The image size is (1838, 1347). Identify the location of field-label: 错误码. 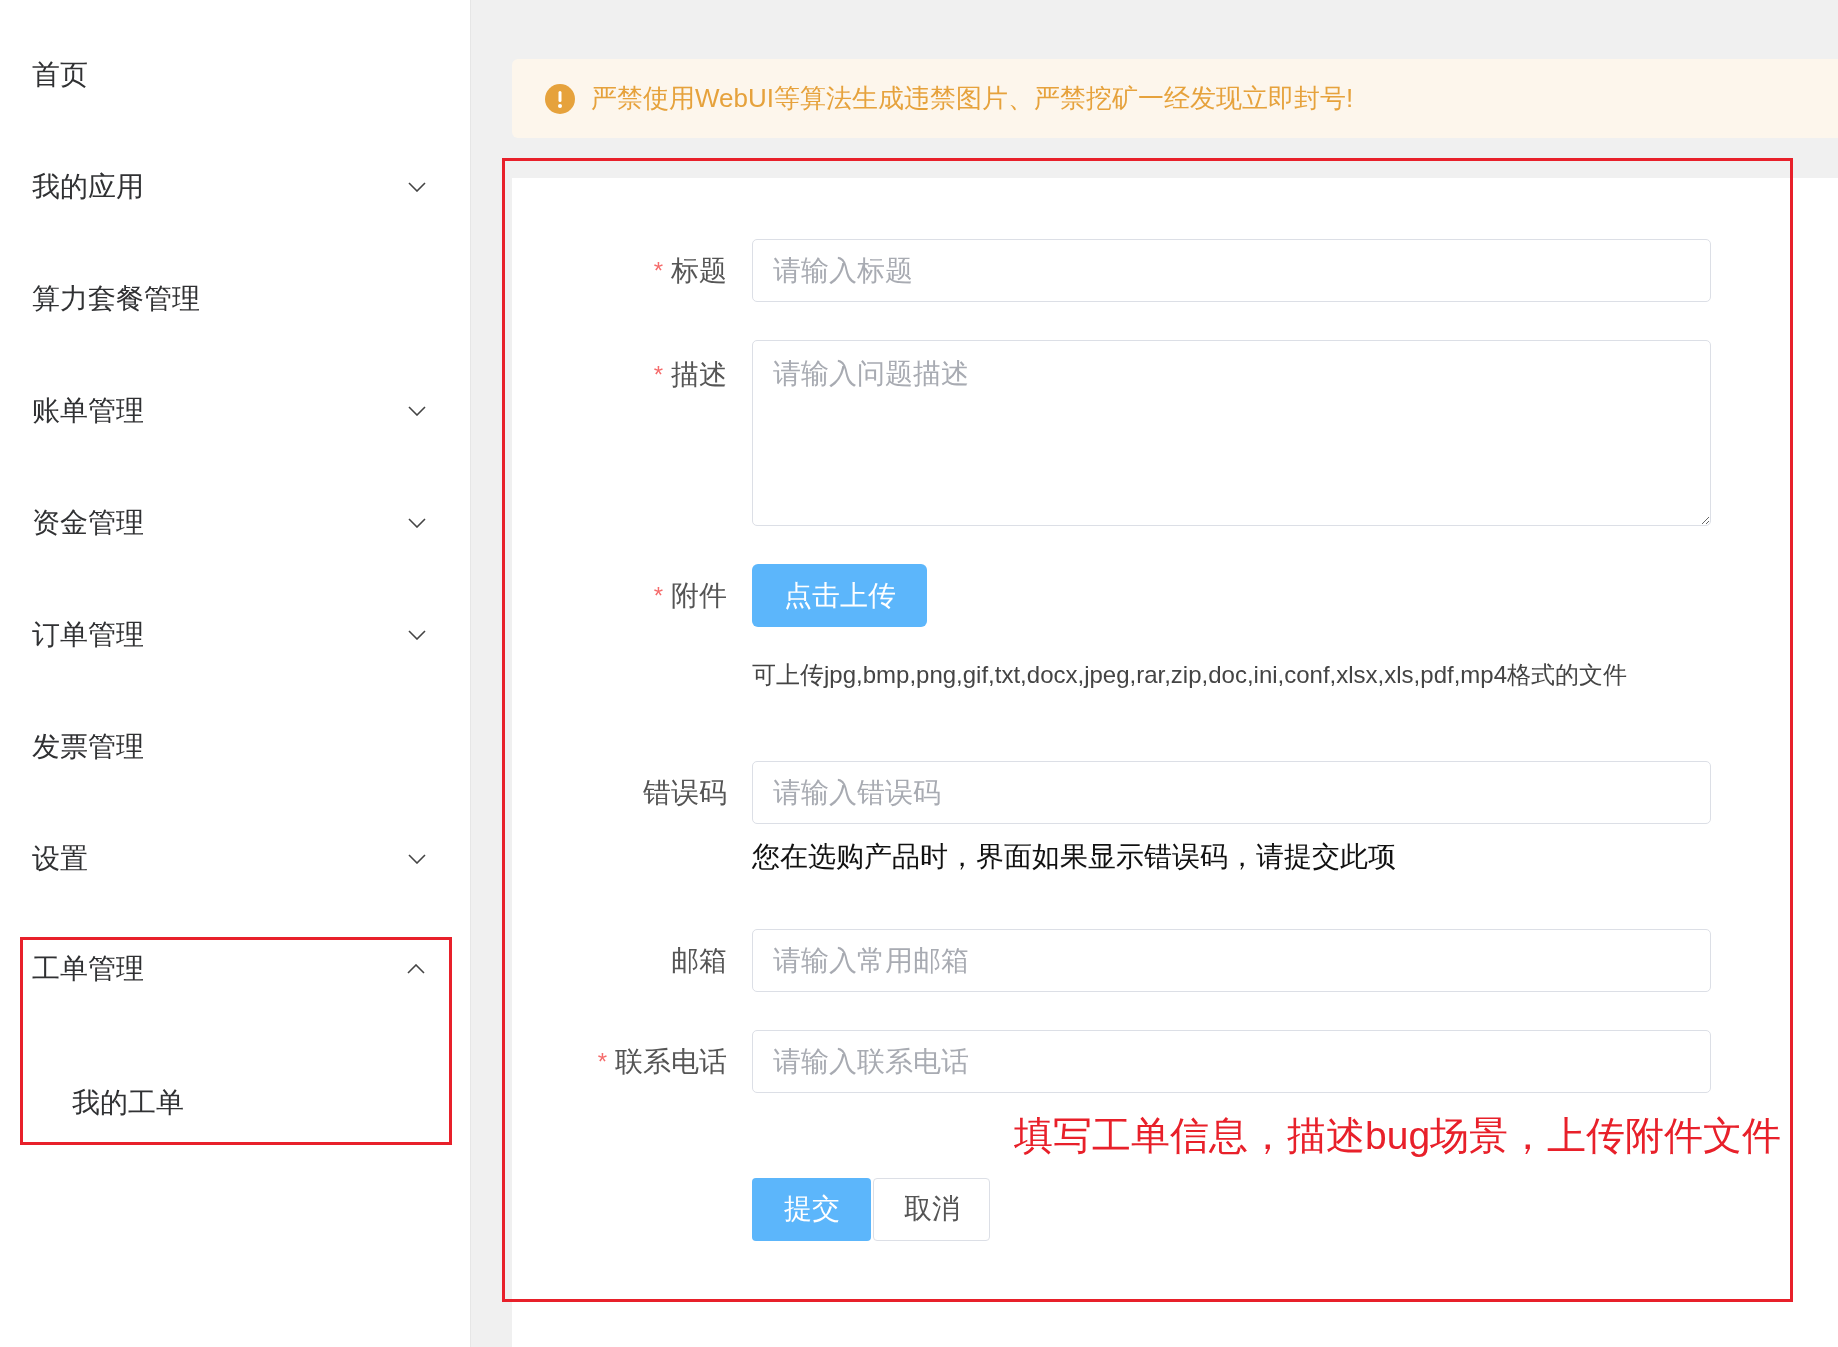
(685, 792).